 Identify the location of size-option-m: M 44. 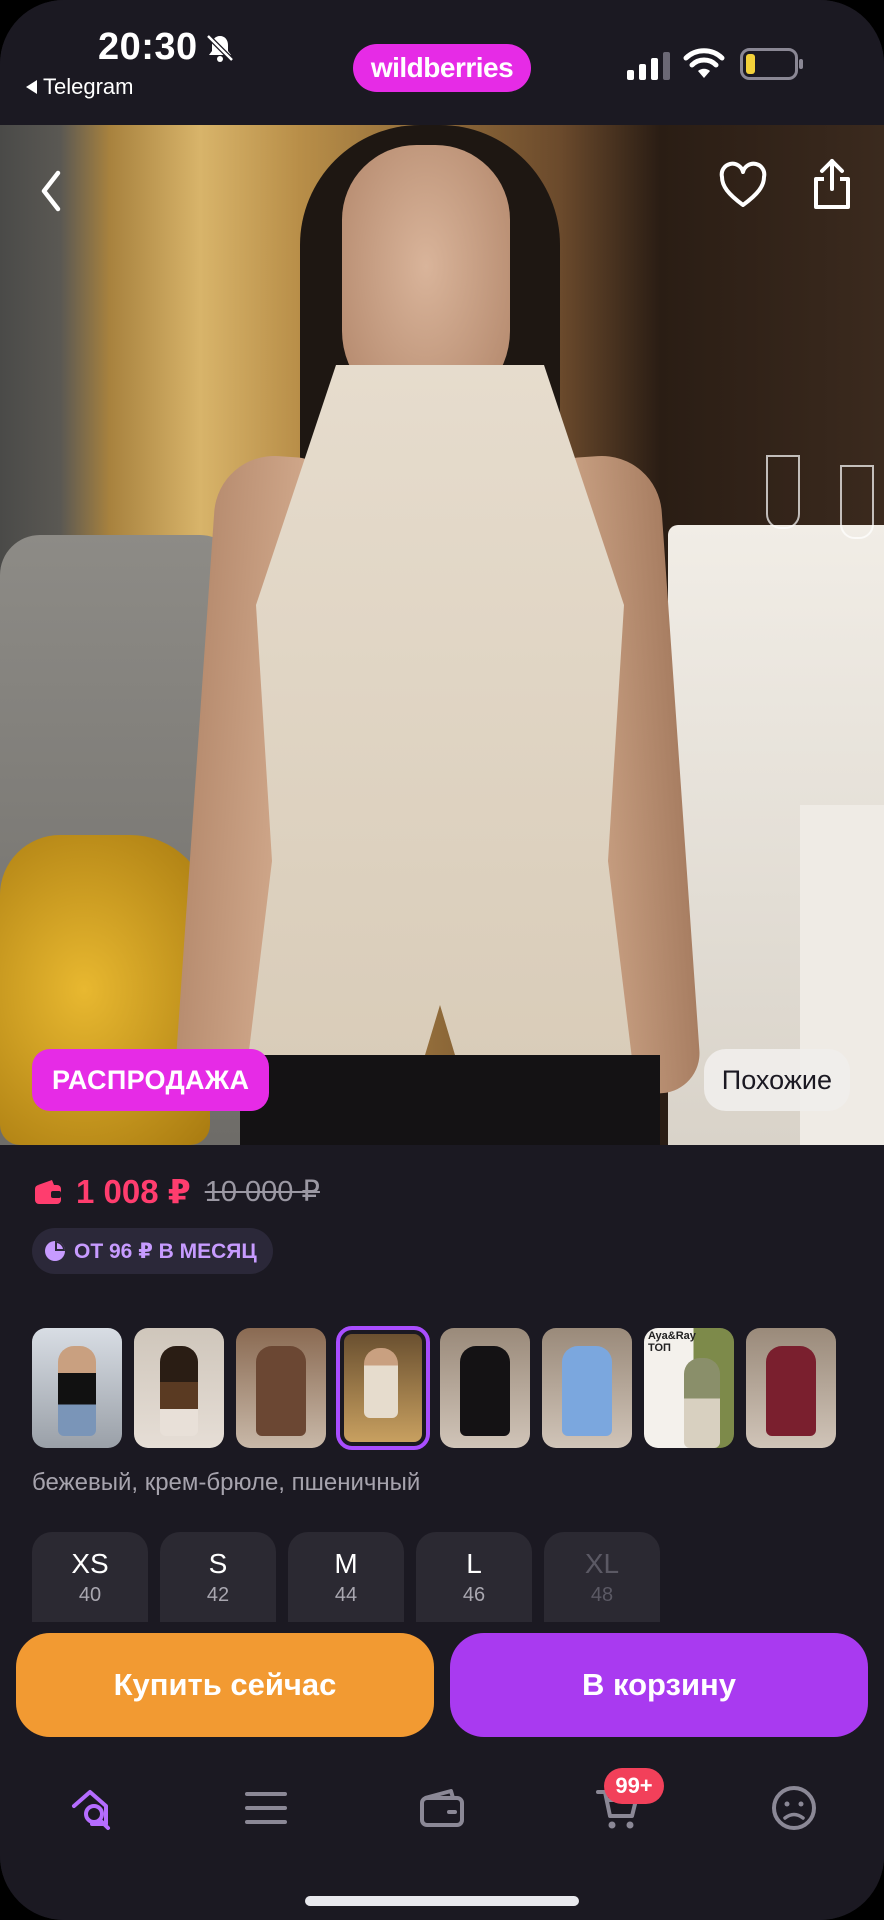
(346, 1577).